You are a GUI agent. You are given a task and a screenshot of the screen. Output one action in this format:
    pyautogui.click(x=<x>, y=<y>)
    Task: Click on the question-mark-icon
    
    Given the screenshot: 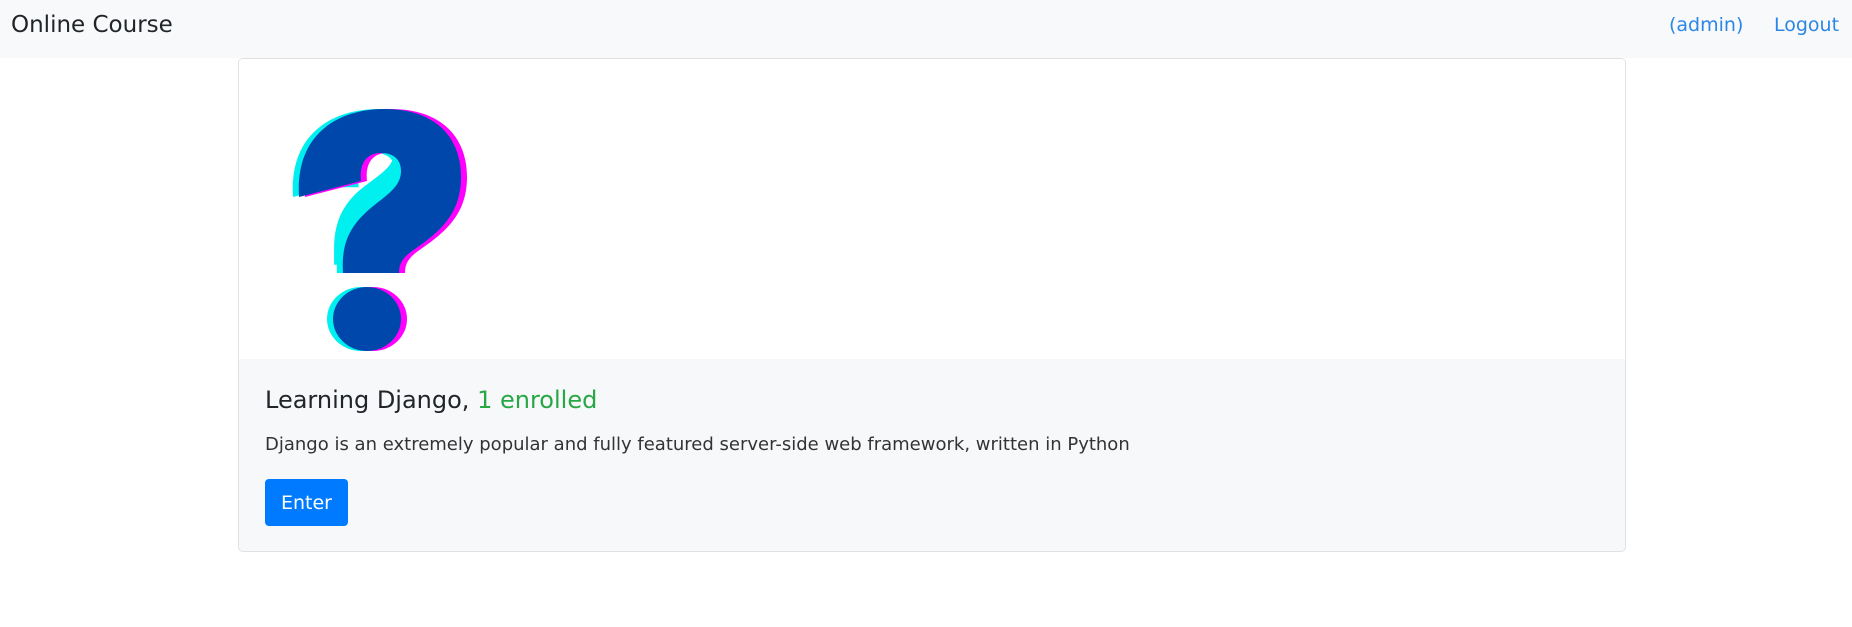 What is the action you would take?
    pyautogui.click(x=379, y=230)
    